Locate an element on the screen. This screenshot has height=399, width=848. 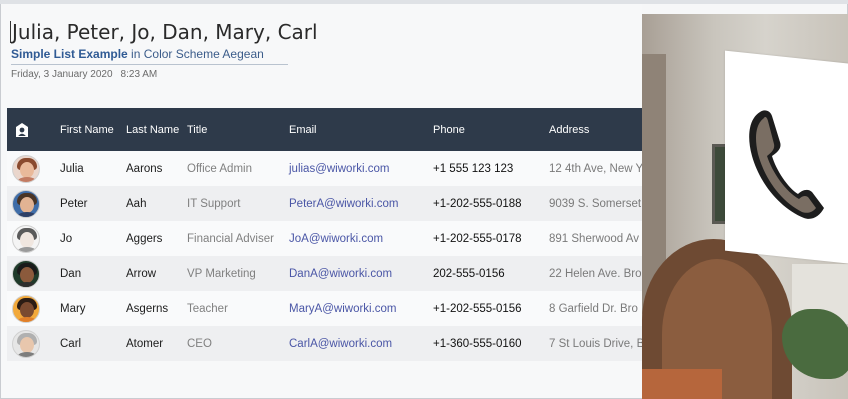
phone: 202-555-0156 is located at coordinates (469, 273).